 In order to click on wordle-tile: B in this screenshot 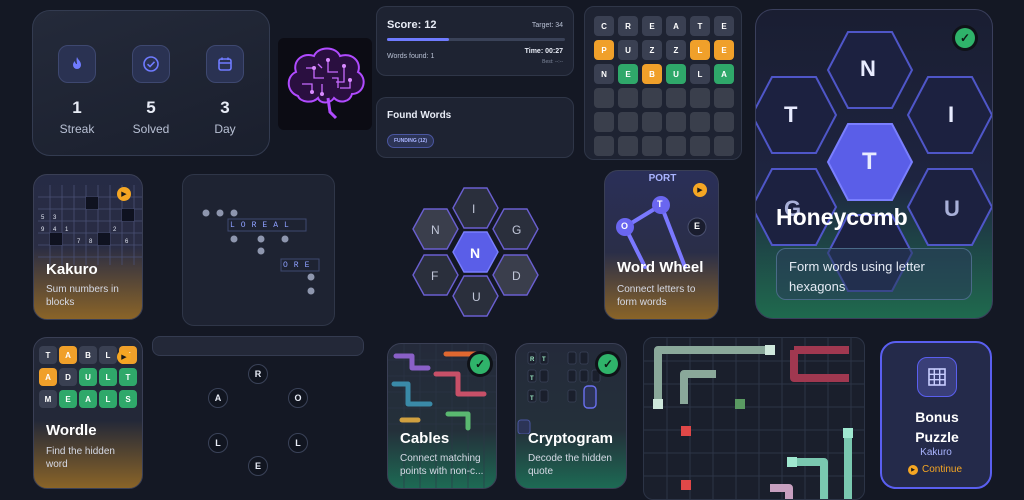, I will do `click(88, 355)`.